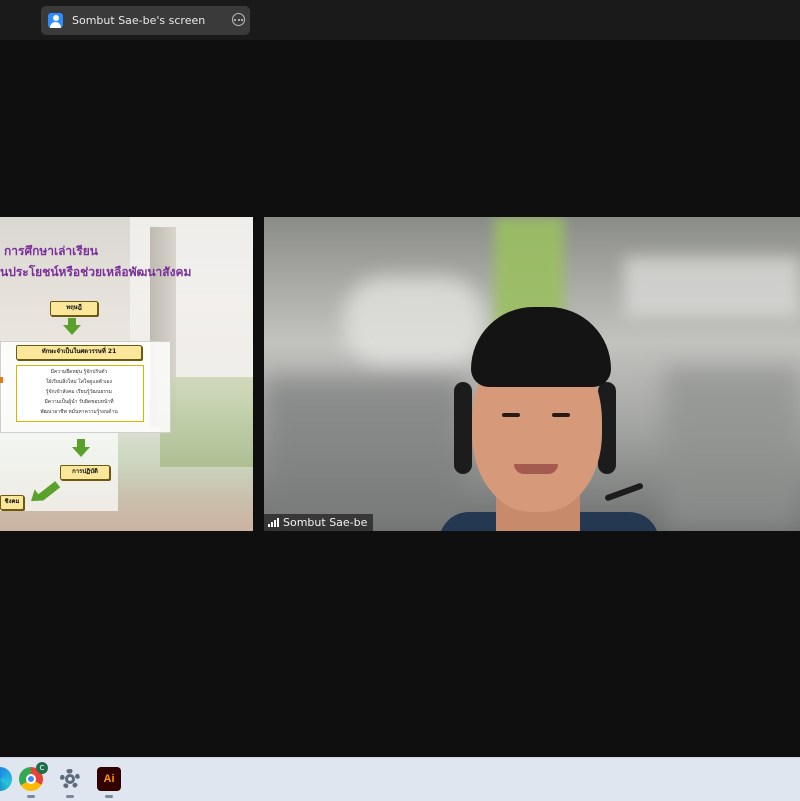 The image size is (800, 801). I want to click on chrome-icon: C, so click(33, 780).